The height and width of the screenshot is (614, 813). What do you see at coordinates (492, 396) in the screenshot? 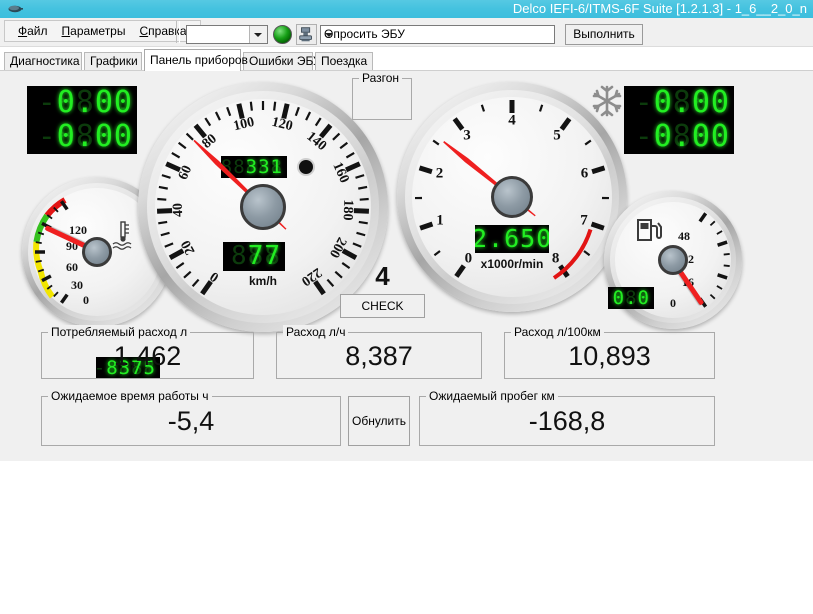
I see `expected-range-label: Ожидаемый пробег км` at bounding box center [492, 396].